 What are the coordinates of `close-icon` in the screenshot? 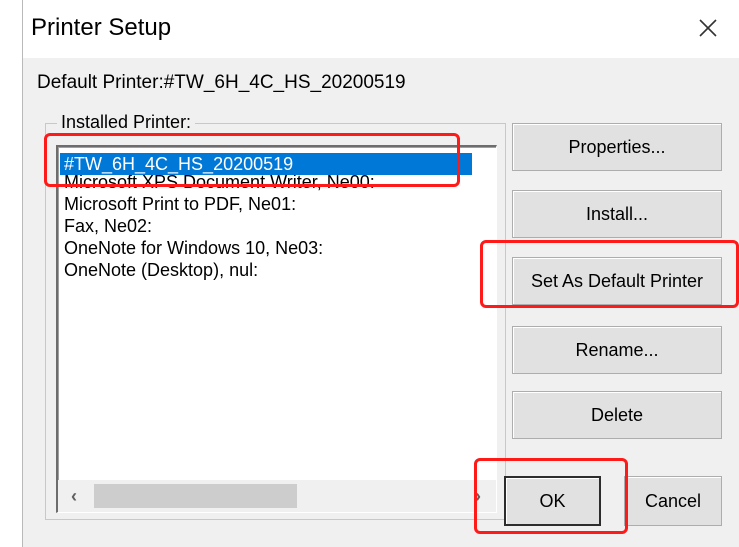 It's located at (708, 28).